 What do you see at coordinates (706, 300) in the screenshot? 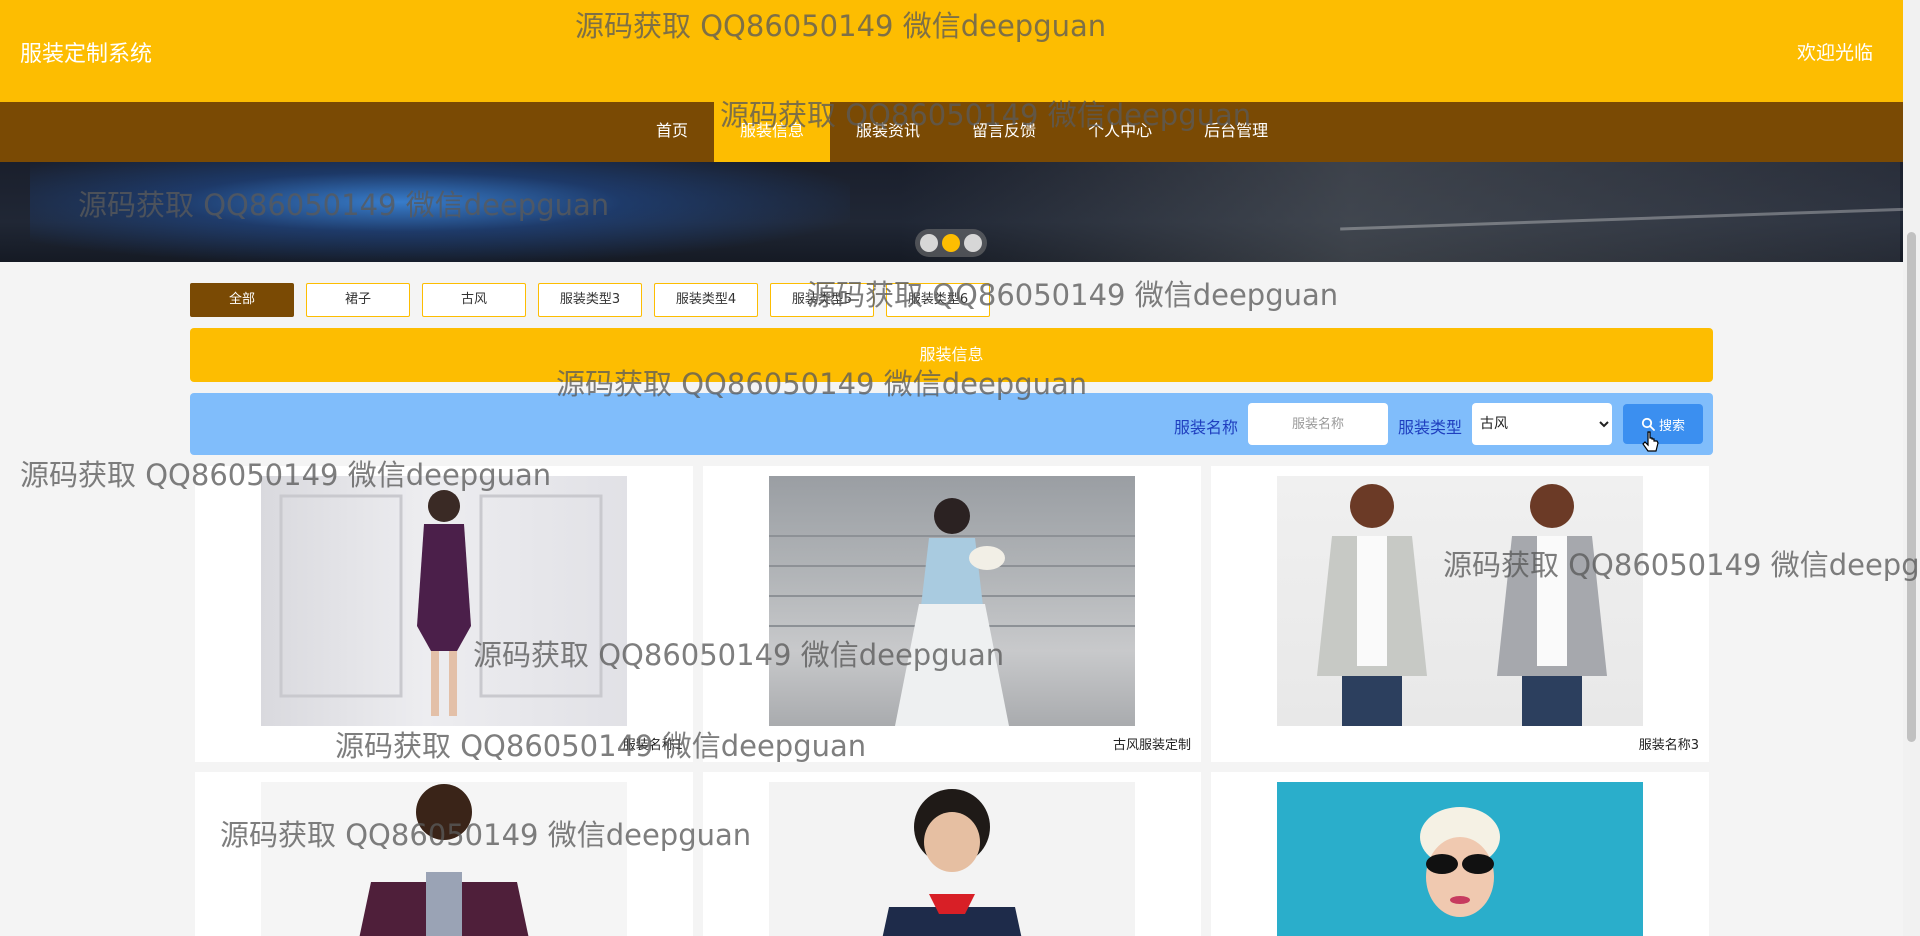
I see `filter-type-4: 服装类型4` at bounding box center [706, 300].